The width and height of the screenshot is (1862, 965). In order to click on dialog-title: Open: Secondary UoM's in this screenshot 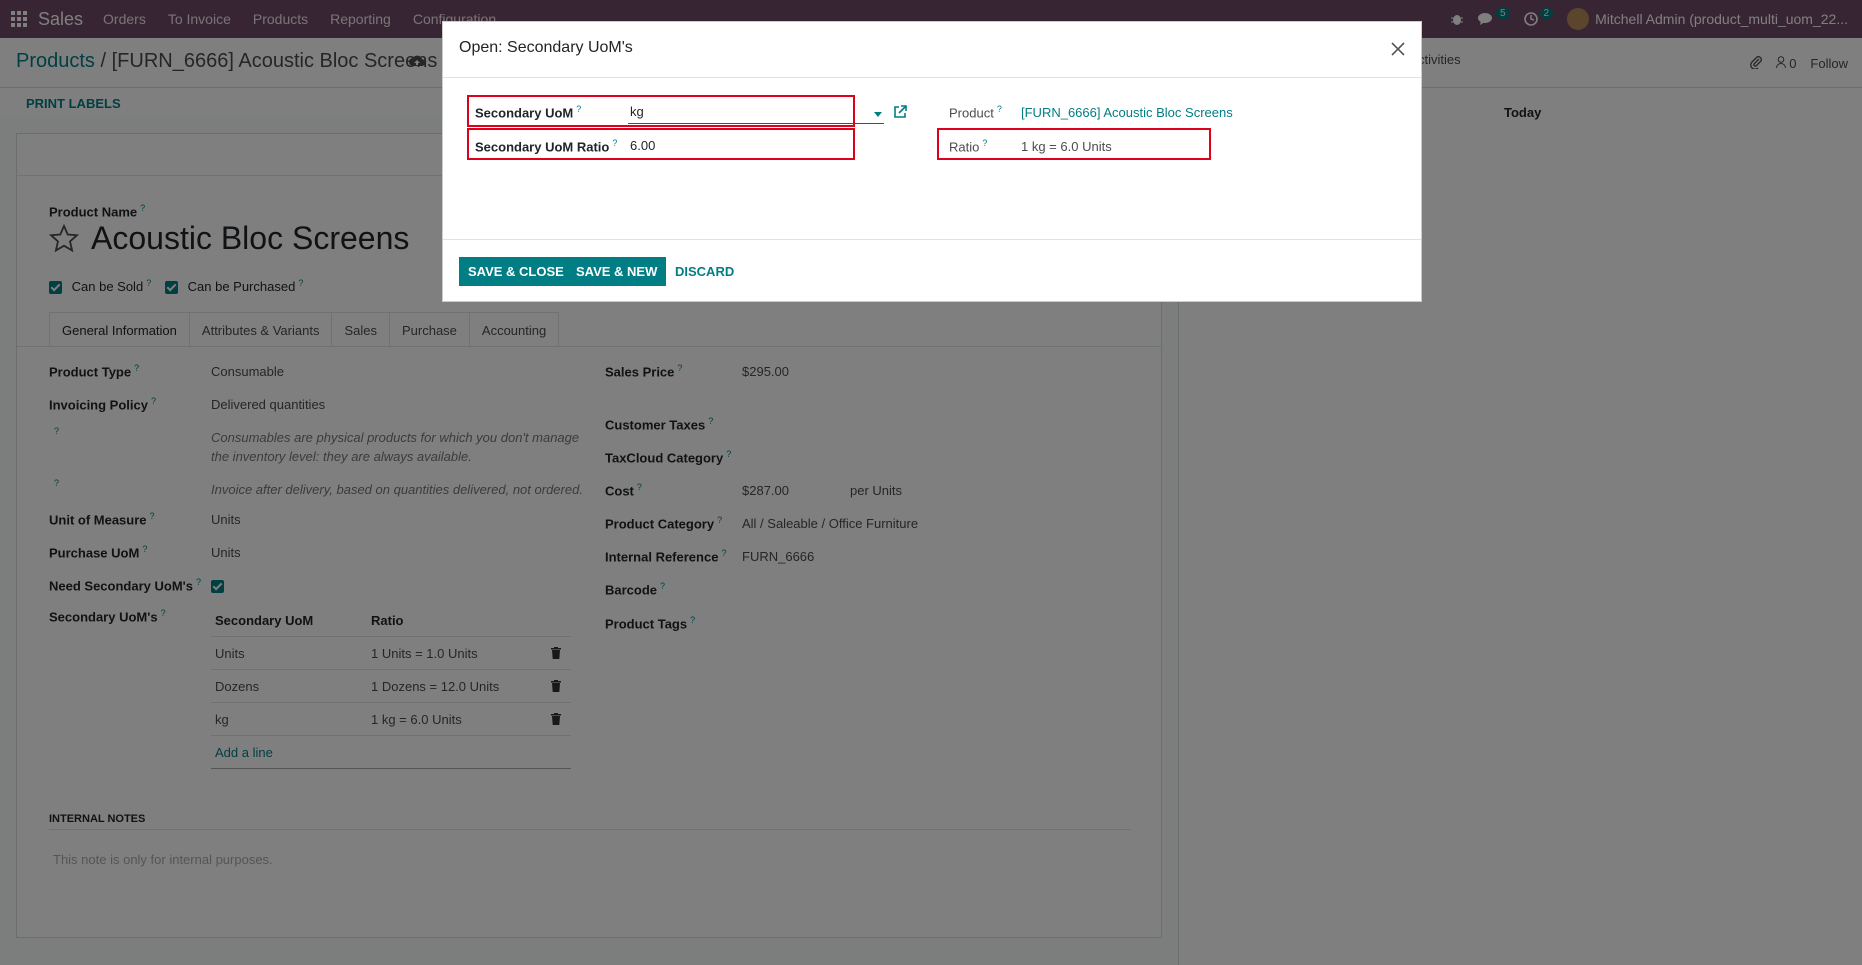, I will do `click(546, 47)`.